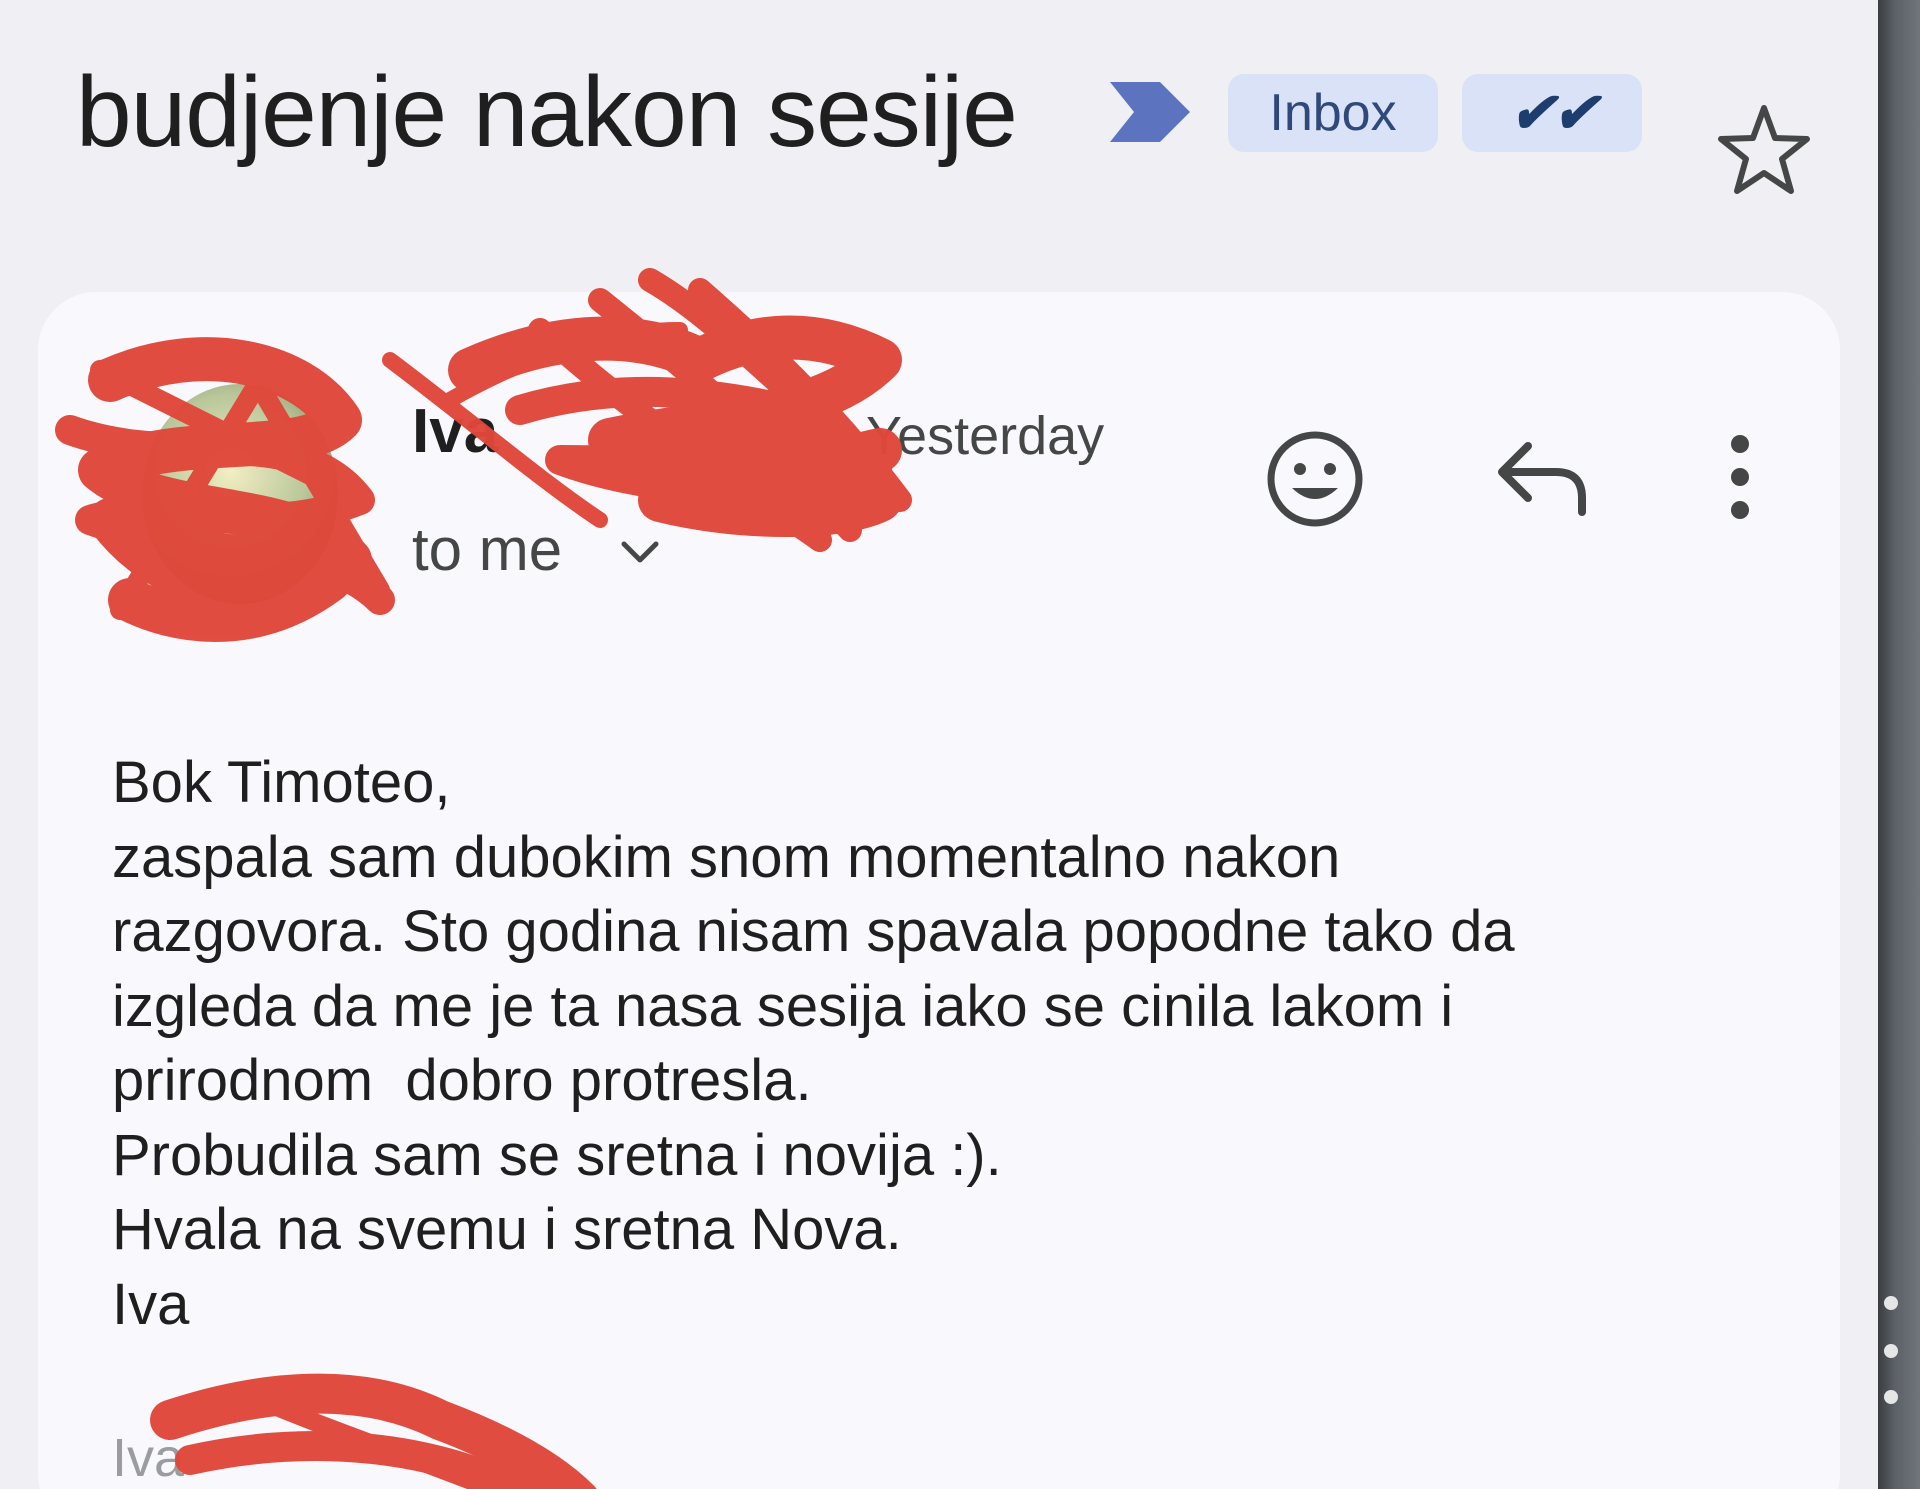  Describe the element at coordinates (151, 1304) in the screenshot. I see `body-line: Iva` at that location.